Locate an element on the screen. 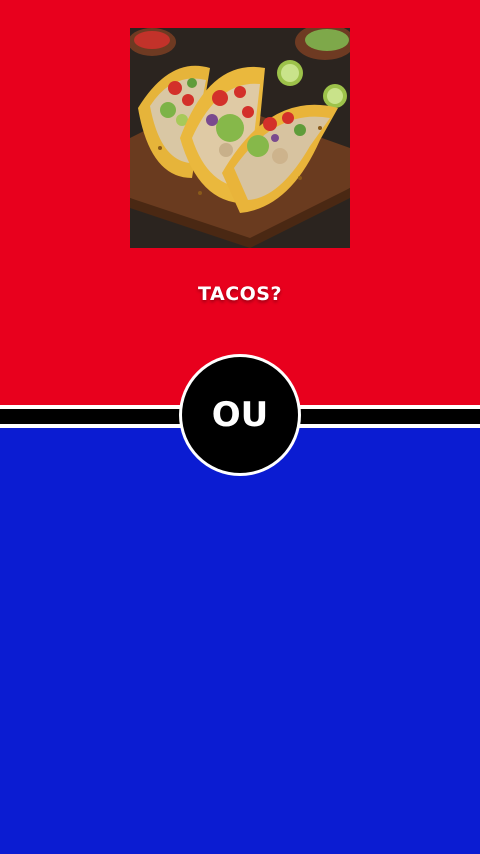 The image size is (480, 854). or-badge-inner: OU is located at coordinates (240, 415).